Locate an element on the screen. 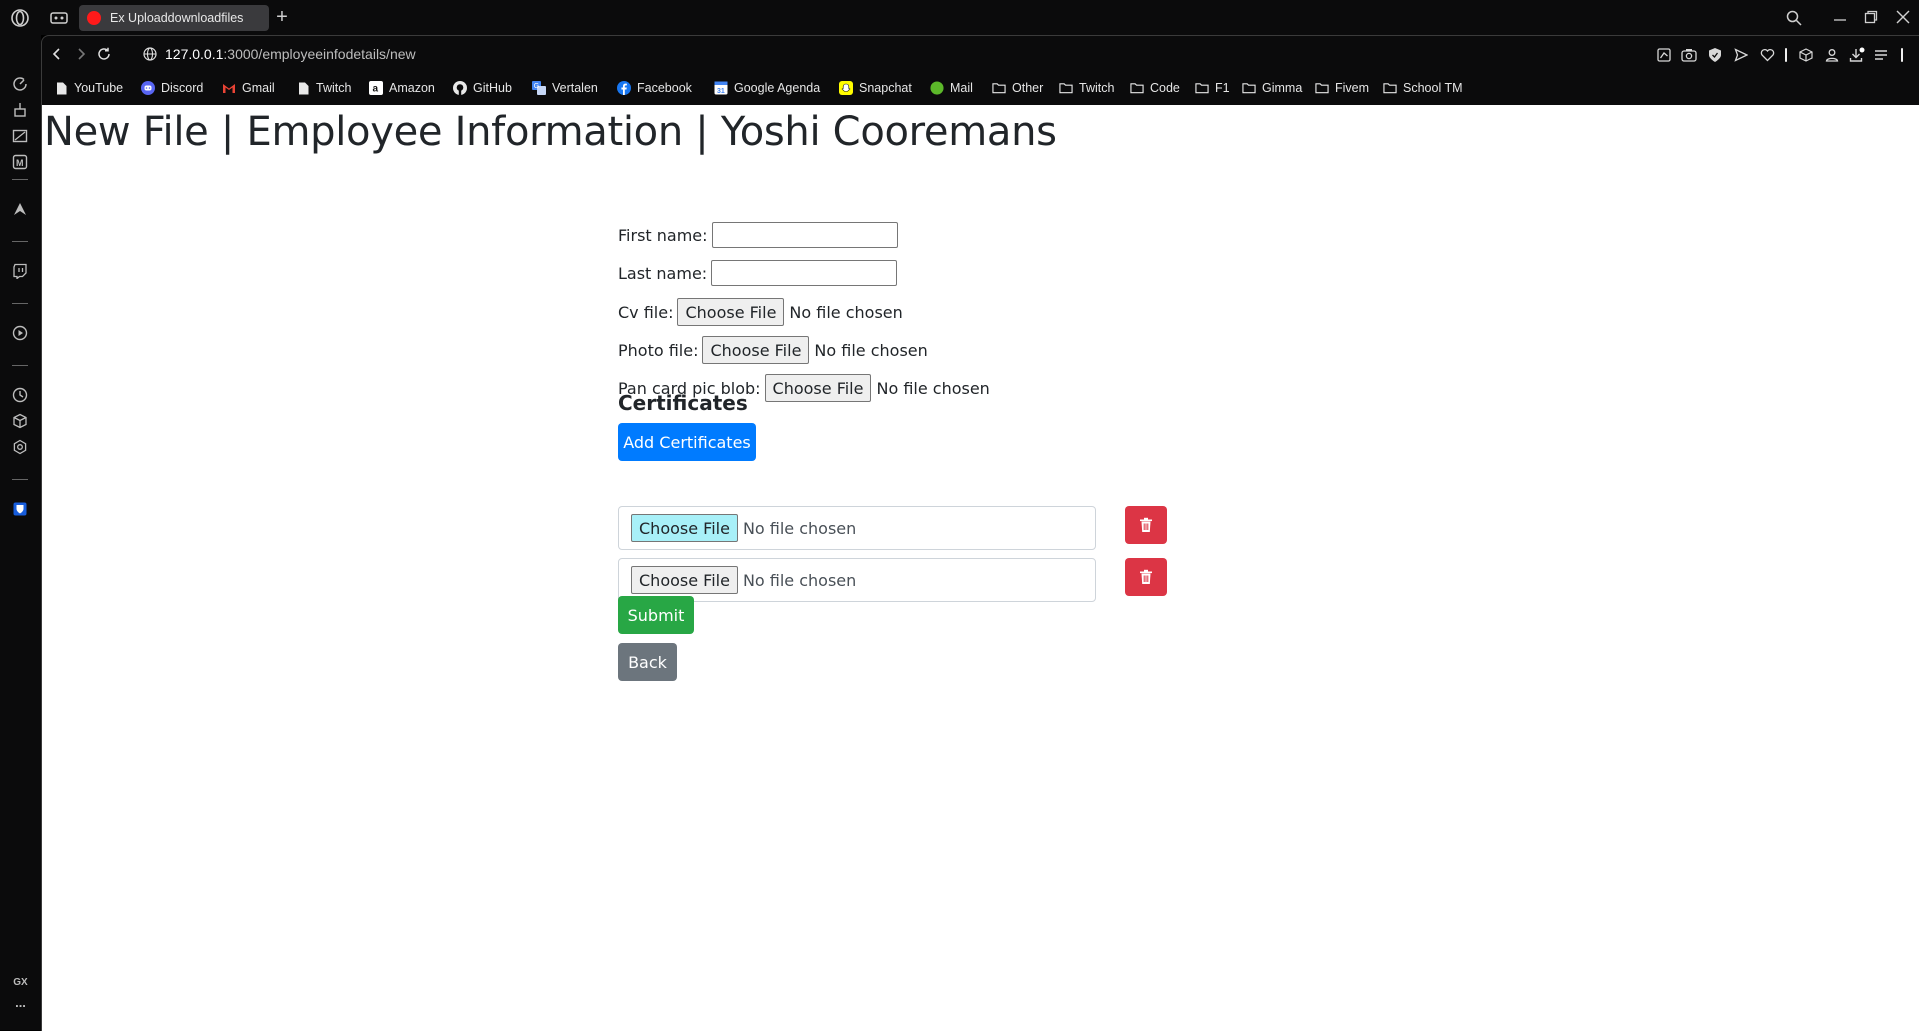  certificate-file-status: No file chosen is located at coordinates (799, 580).